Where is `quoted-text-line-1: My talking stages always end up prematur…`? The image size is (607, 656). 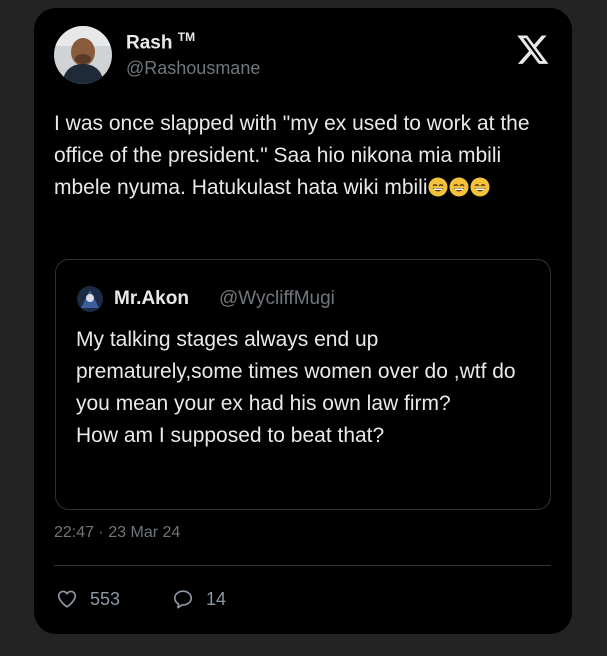 quoted-text-line-1: My talking stages always end up prematur… is located at coordinates (296, 371).